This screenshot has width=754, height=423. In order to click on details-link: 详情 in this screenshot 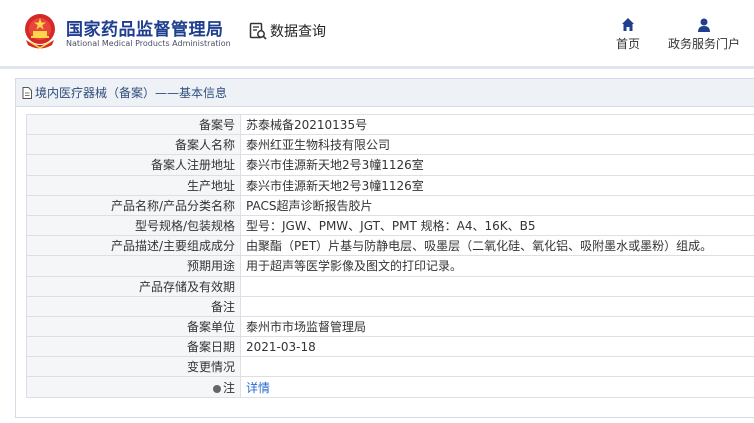, I will do `click(258, 388)`.